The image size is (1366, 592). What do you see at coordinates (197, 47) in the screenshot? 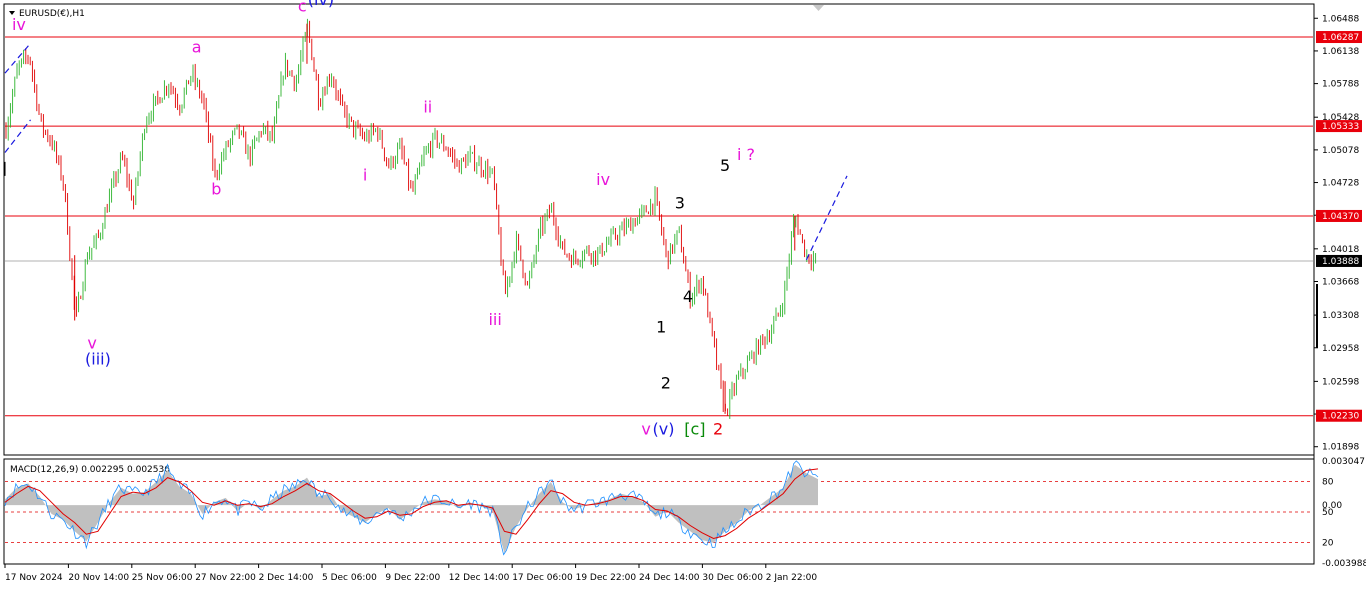
I see `wave-label: a` at bounding box center [197, 47].